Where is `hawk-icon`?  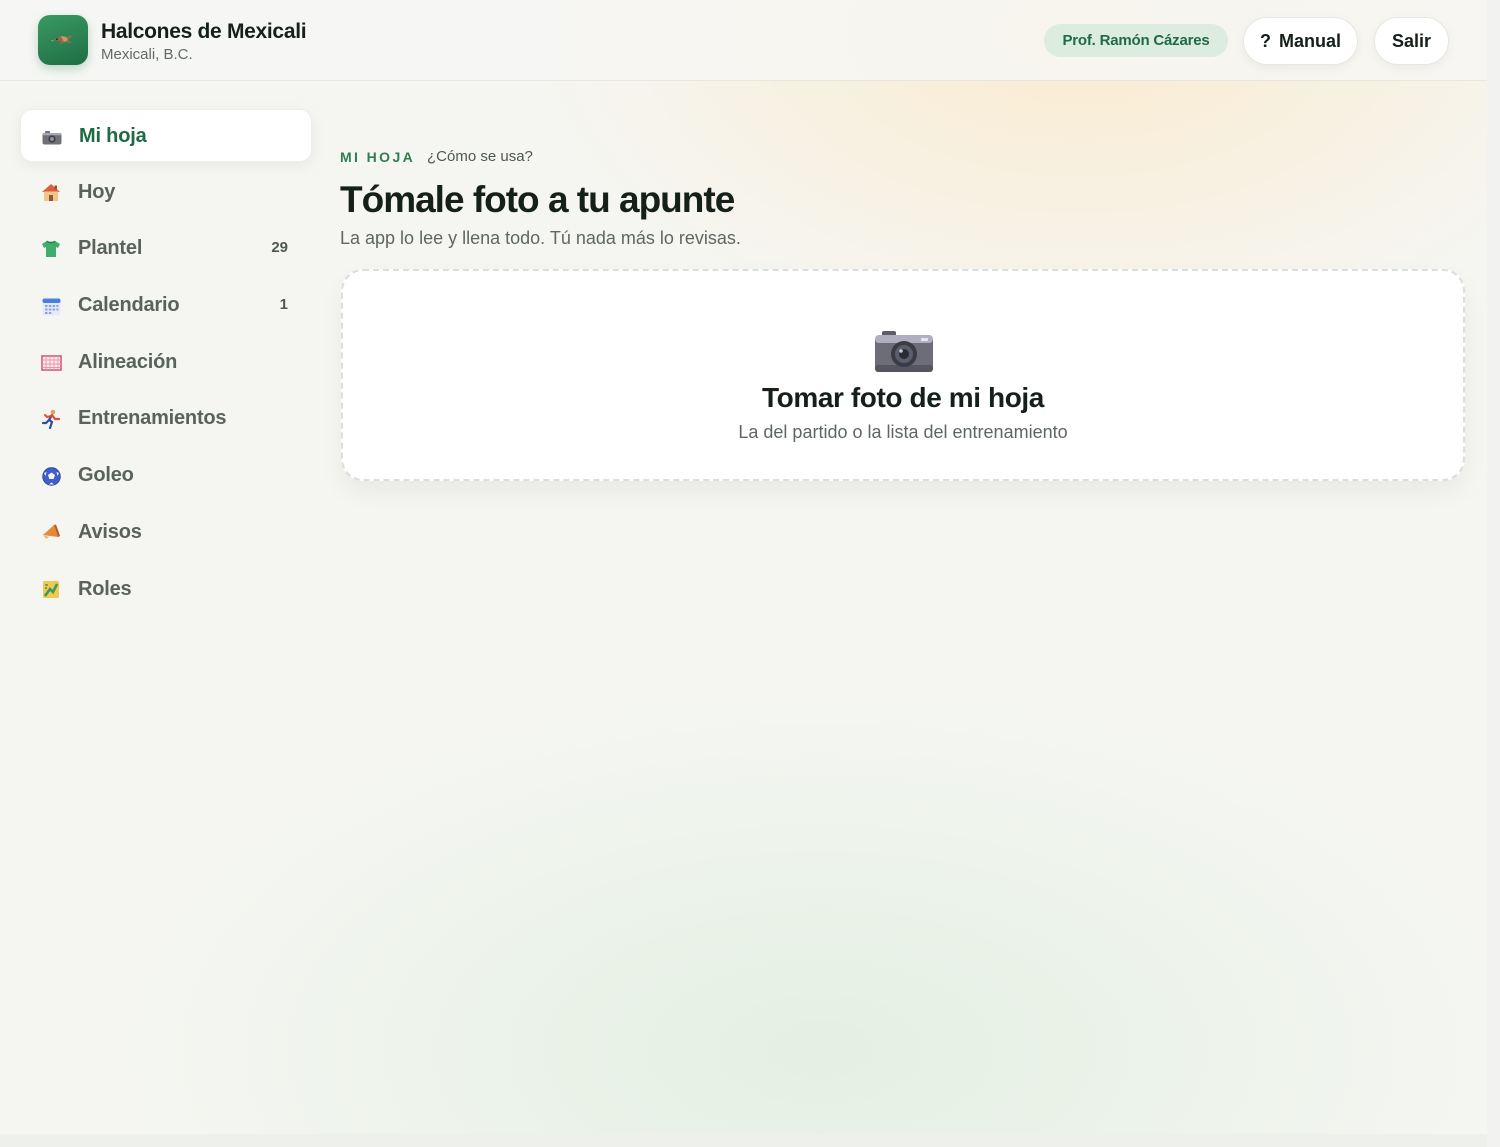
hawk-icon is located at coordinates (62, 40).